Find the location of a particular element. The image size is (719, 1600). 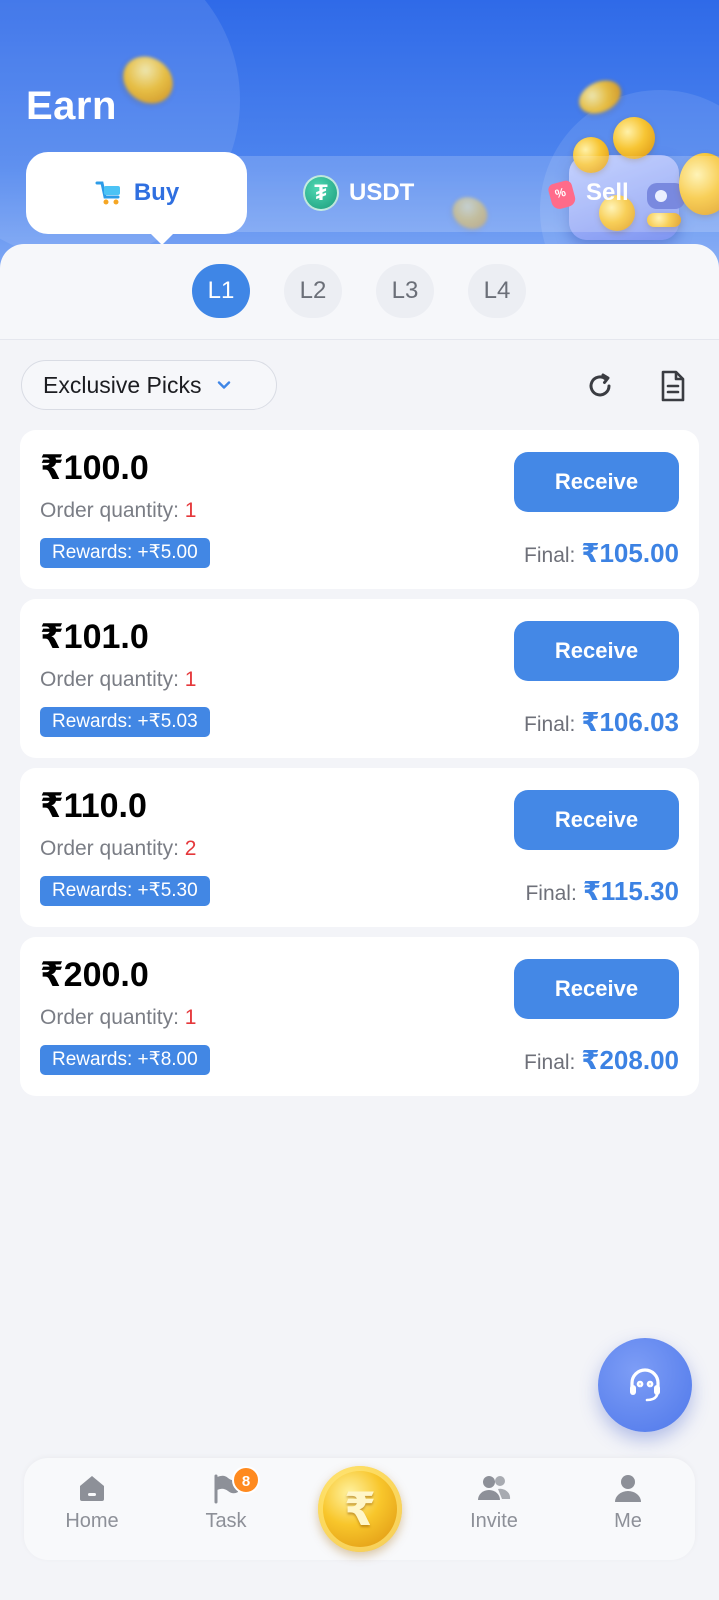

rewards-badge: Rewards: +₹5.30 is located at coordinates (125, 891).